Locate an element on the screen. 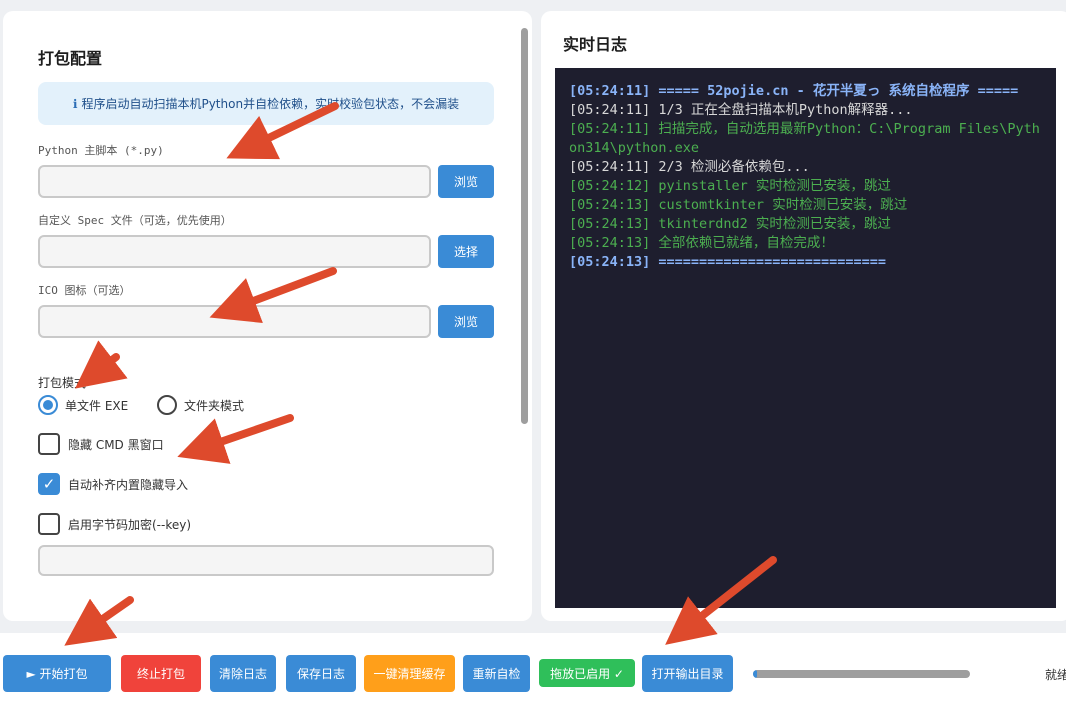 The height and width of the screenshot is (715, 1066). select-spec-button: 选择 is located at coordinates (466, 251).